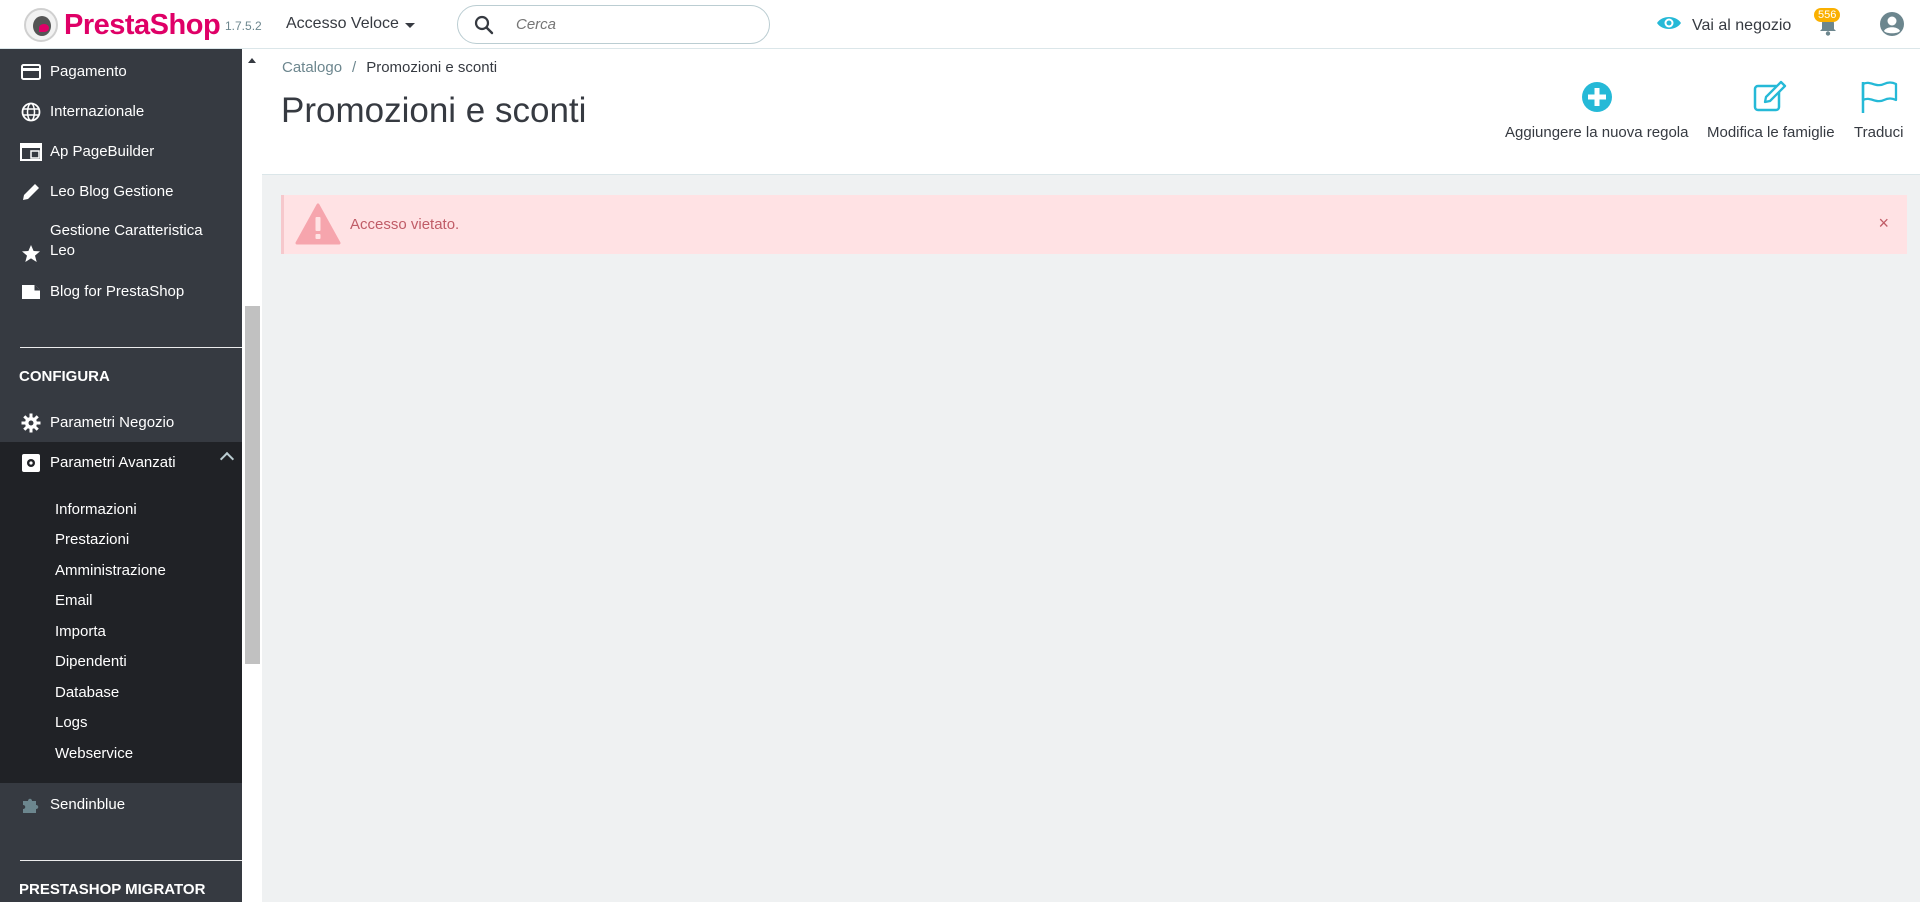  I want to click on star-icon, so click(31, 254).